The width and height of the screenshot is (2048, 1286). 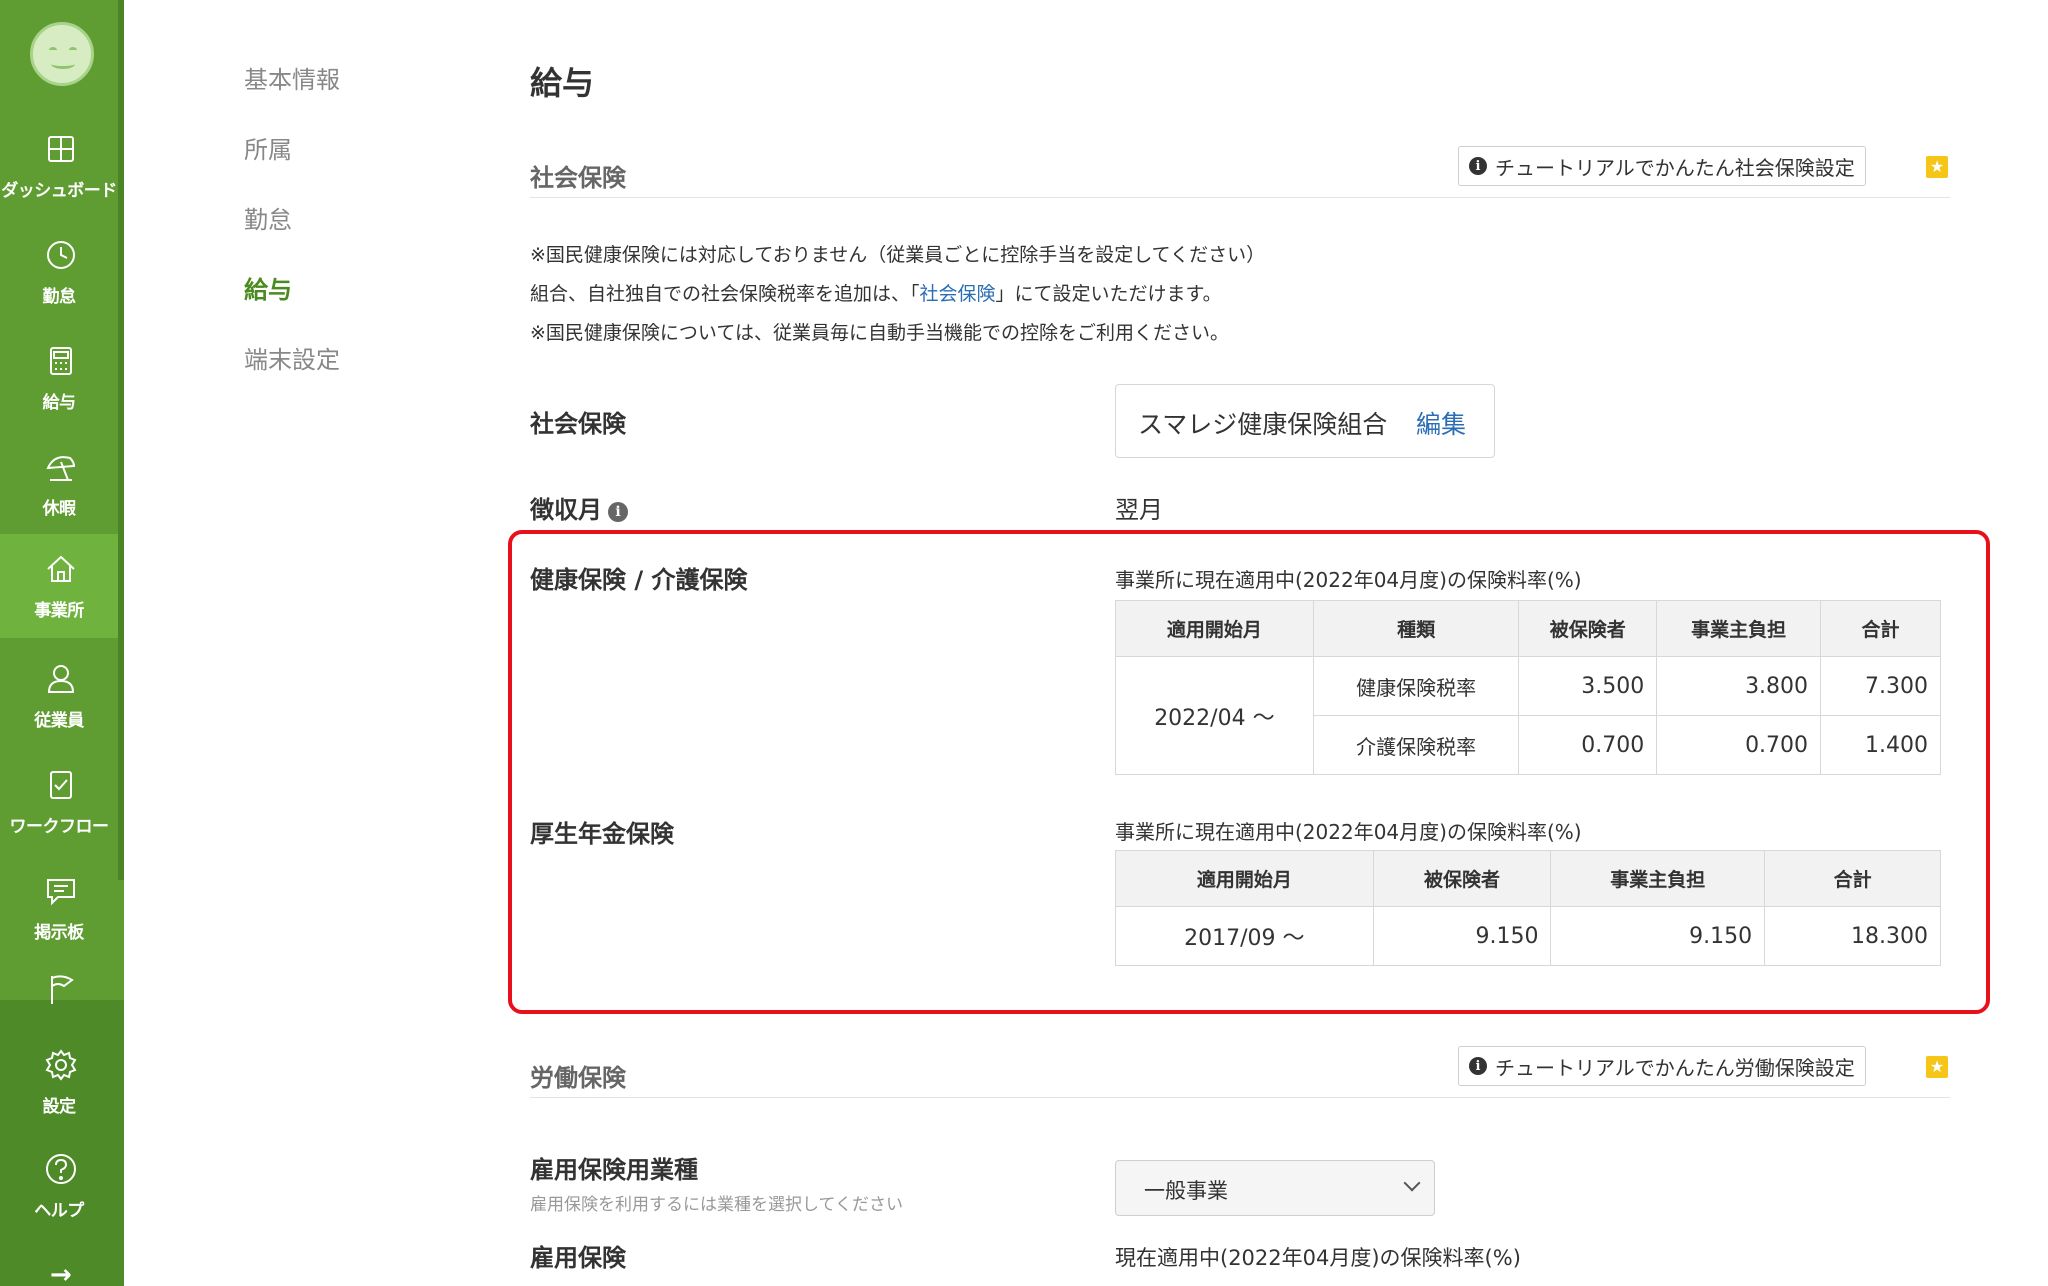 What do you see at coordinates (1240, 172) in the screenshot?
I see `social-insurance-section-header: 社会保険 i チュートリアルでかんたん社会保険設定 ★` at bounding box center [1240, 172].